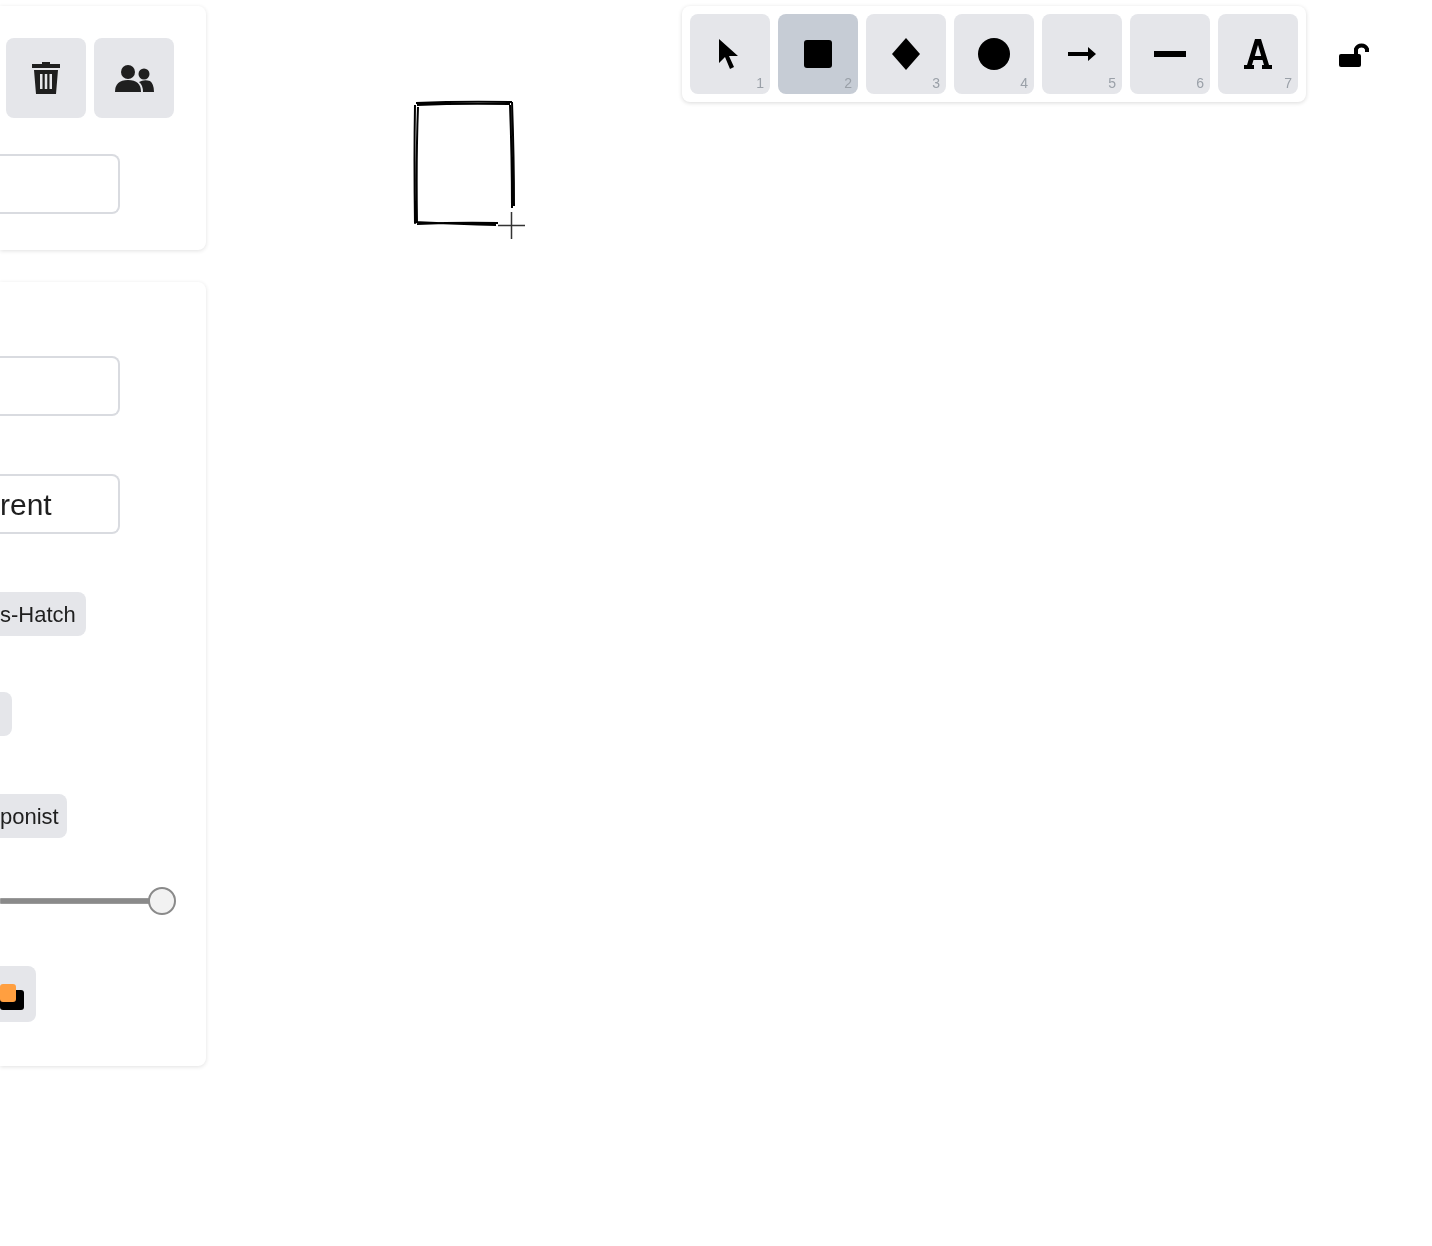 Image resolution: width=1432 pixels, height=1246 pixels. I want to click on shortcut-number: 6, so click(1200, 83).